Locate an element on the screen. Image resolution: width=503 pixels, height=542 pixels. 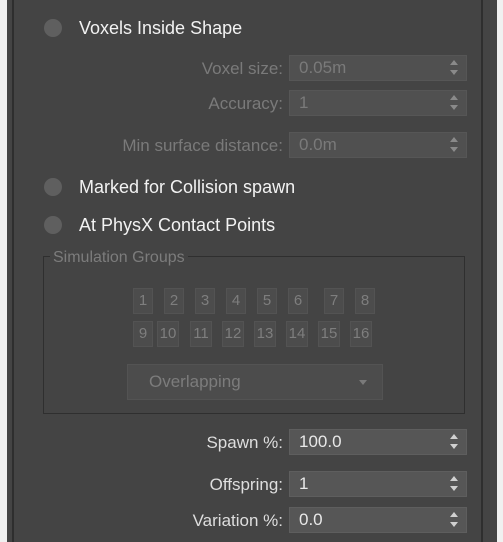
voxel-size-label: Voxel size: is located at coordinates (242, 68).